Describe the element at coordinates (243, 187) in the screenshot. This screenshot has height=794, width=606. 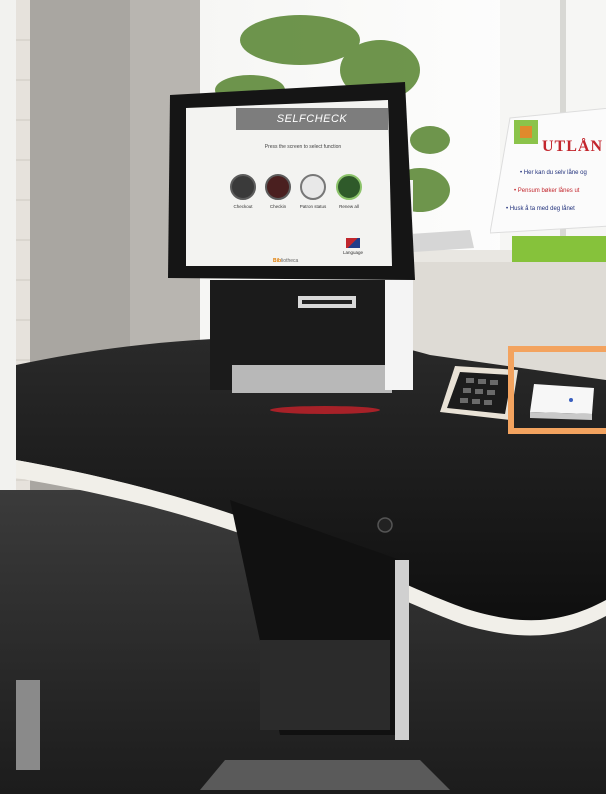
I see `book-checkout-icon` at that location.